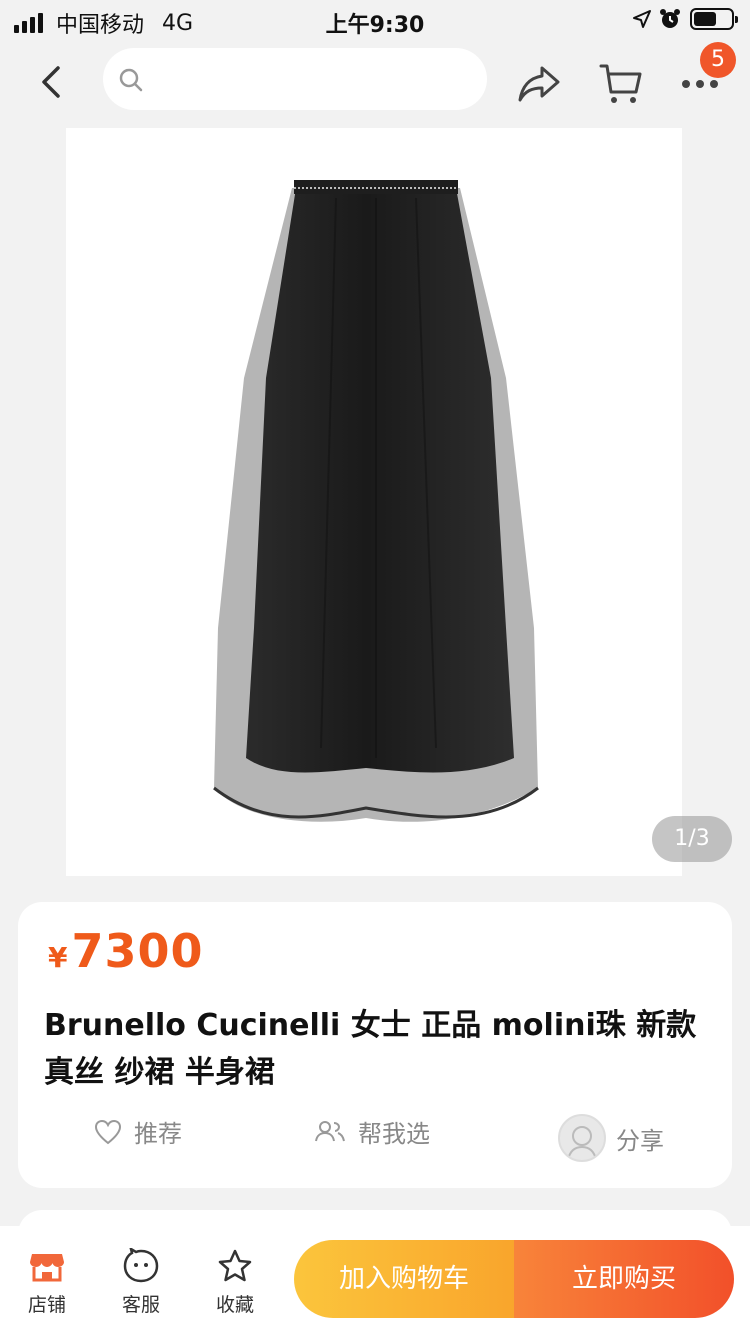 The image size is (750, 1334). I want to click on star-icon, so click(235, 1265).